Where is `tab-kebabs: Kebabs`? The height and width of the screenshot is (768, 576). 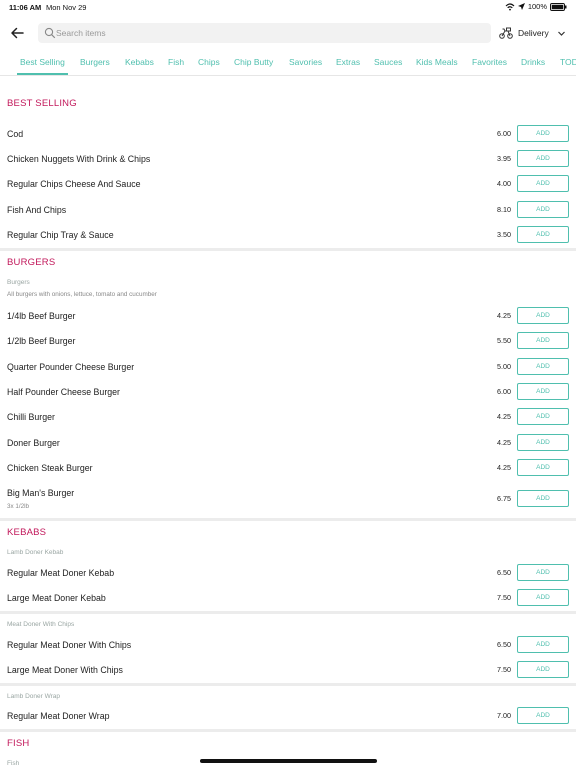
tab-kebabs: Kebabs is located at coordinates (139, 62).